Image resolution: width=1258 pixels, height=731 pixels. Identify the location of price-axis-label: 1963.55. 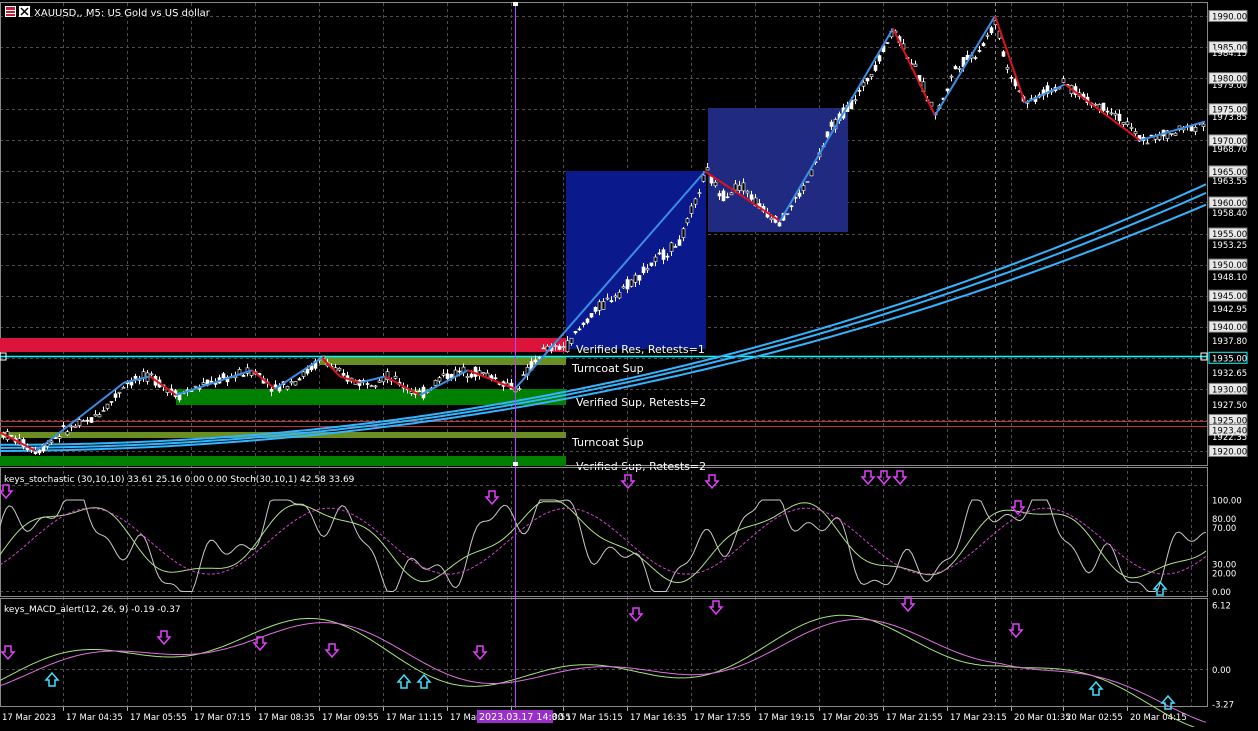
(1229, 182).